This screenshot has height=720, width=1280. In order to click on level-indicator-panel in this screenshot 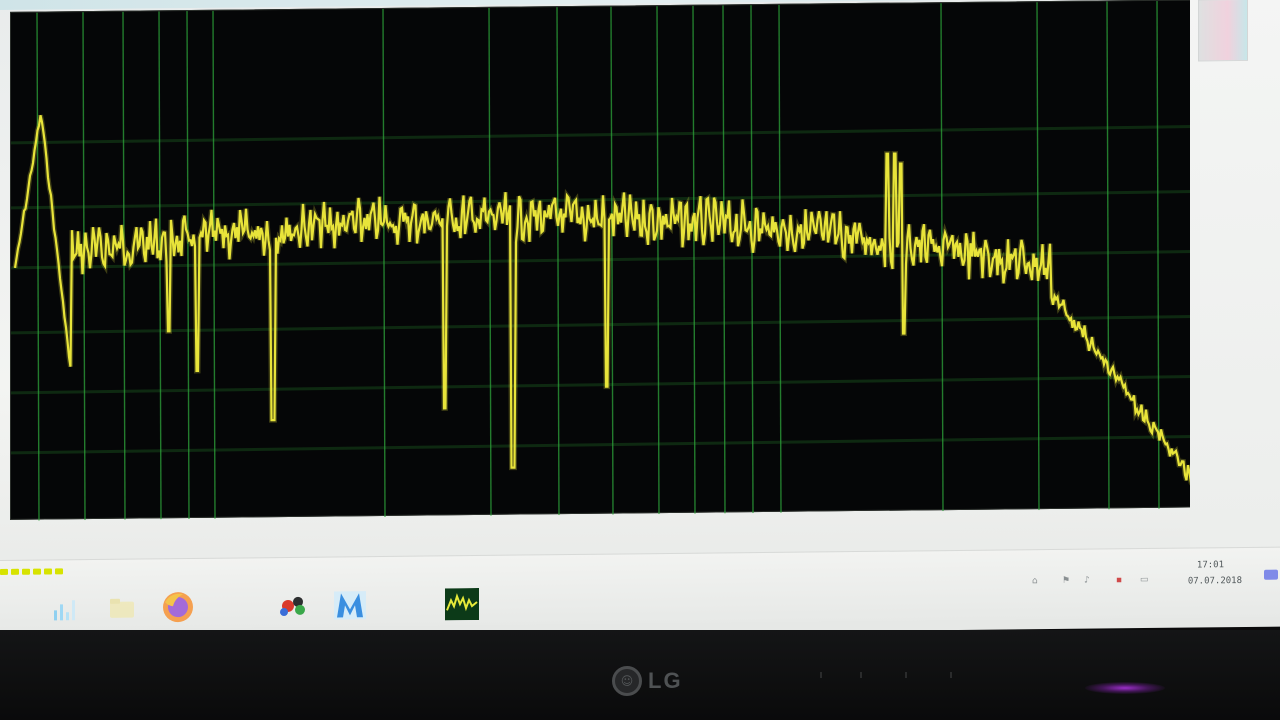, I will do `click(1223, 31)`.